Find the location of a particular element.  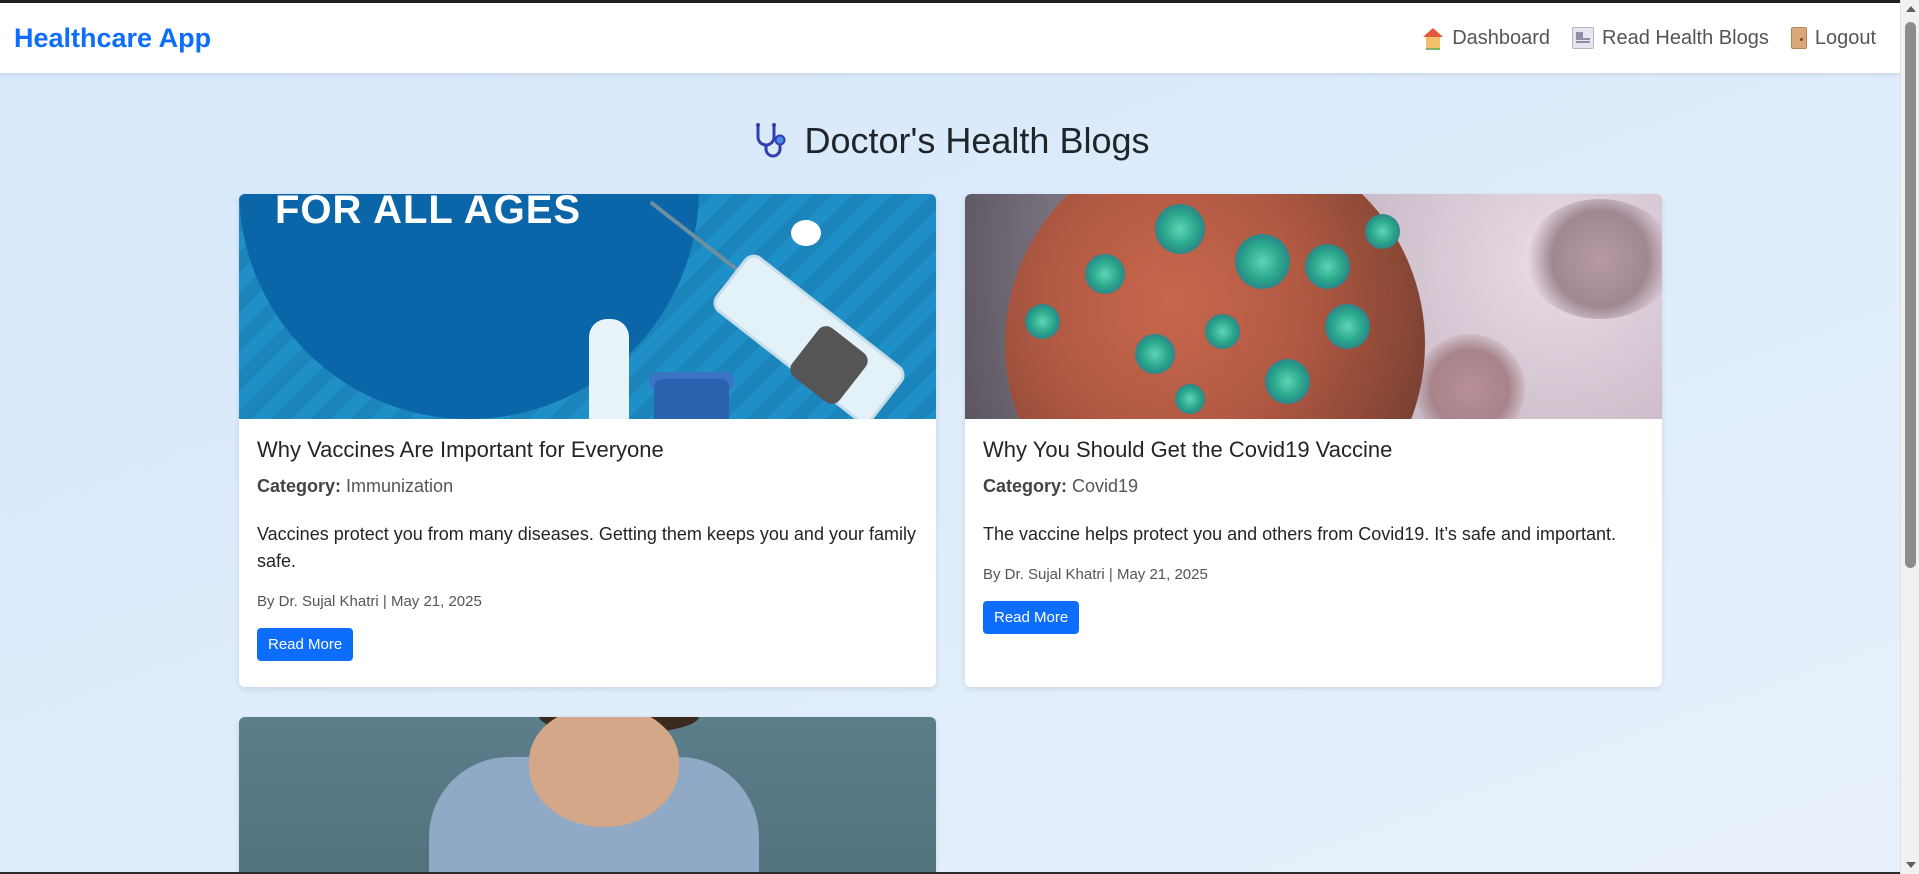

blog-title: Why You Should Get the Covid19 Vaccine is located at coordinates (1188, 449).